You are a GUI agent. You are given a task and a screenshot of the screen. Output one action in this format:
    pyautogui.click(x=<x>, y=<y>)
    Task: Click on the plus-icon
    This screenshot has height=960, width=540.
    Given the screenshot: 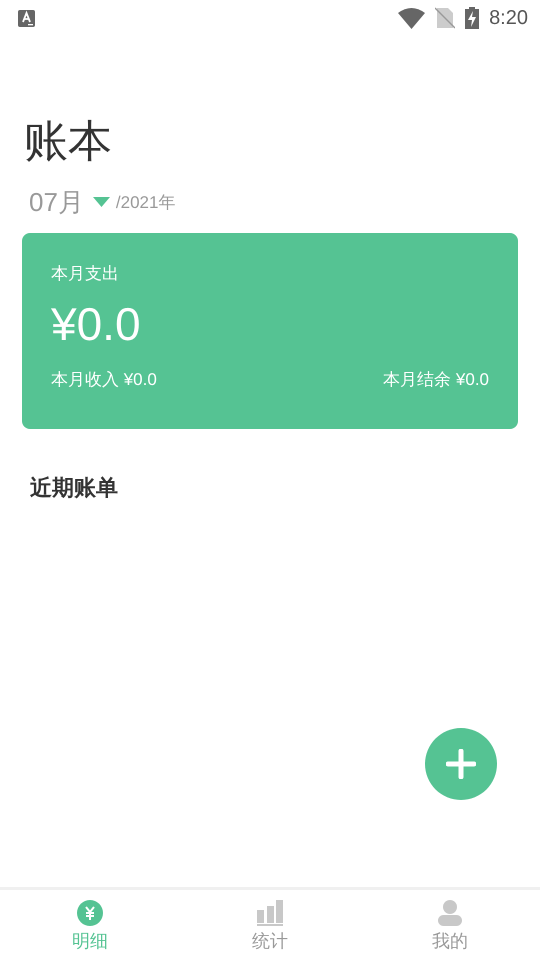 What is the action you would take?
    pyautogui.click(x=461, y=764)
    